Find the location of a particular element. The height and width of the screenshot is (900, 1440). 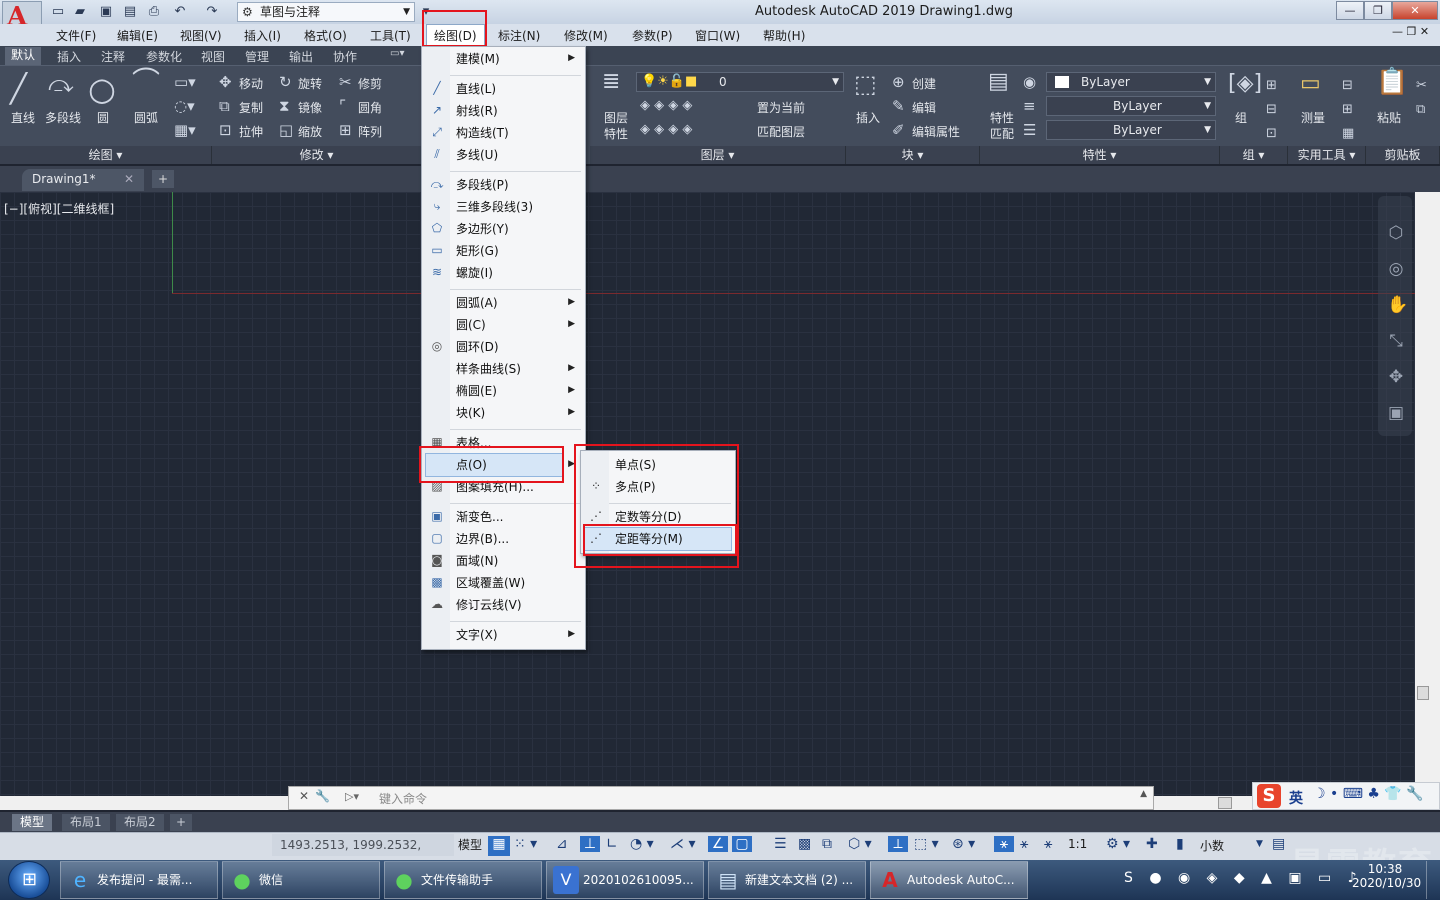

close-icon: ✕ is located at coordinates (129, 179).